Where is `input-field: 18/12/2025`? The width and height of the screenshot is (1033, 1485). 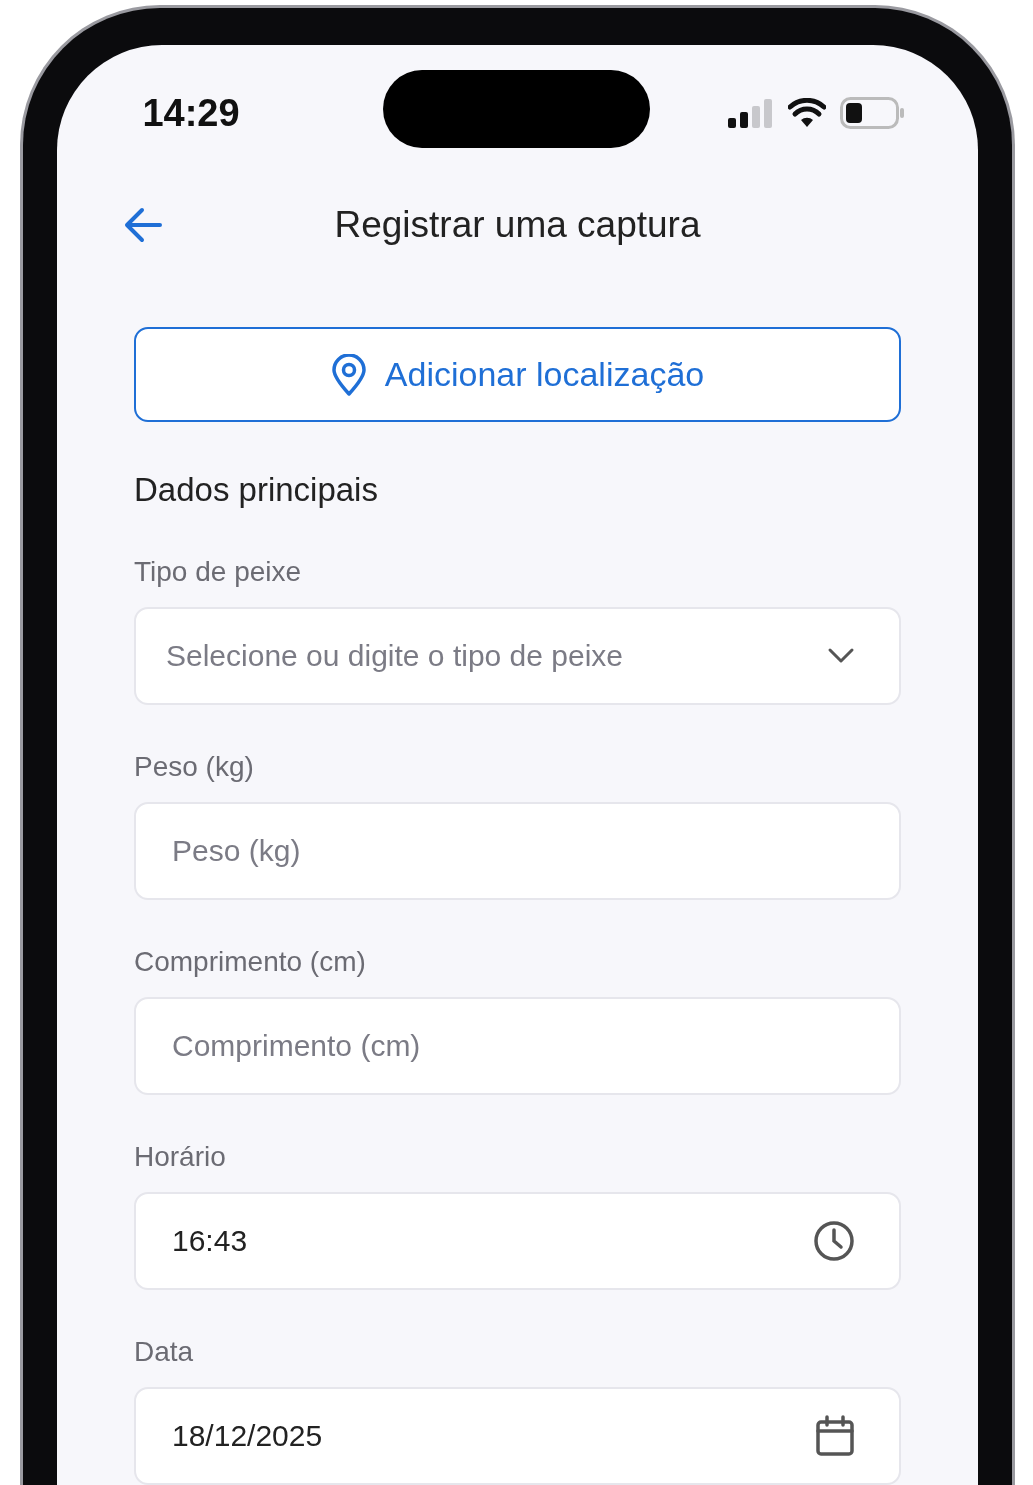 input-field: 18/12/2025 is located at coordinates (517, 1436).